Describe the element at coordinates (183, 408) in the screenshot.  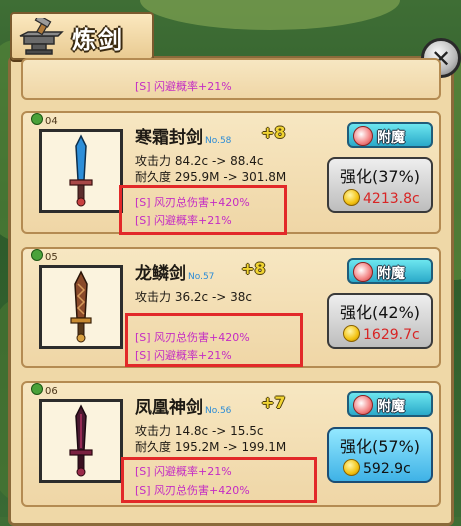
I see `sword-name: 凤凰神剑 No.56` at that location.